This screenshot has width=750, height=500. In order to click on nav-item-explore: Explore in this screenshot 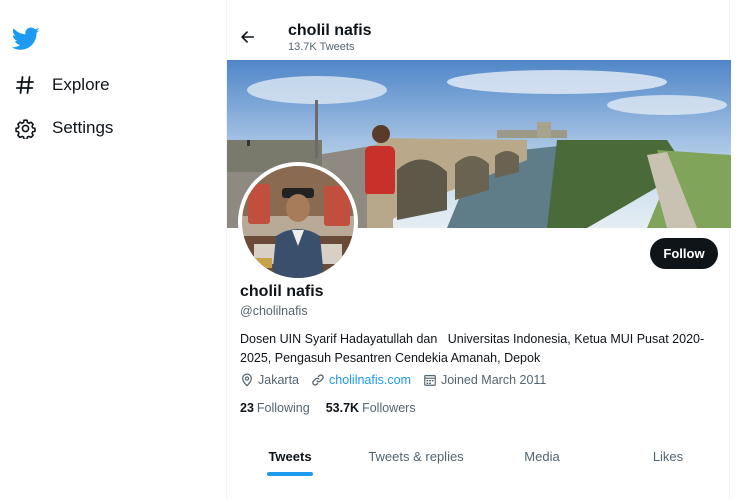, I will do `click(62, 85)`.